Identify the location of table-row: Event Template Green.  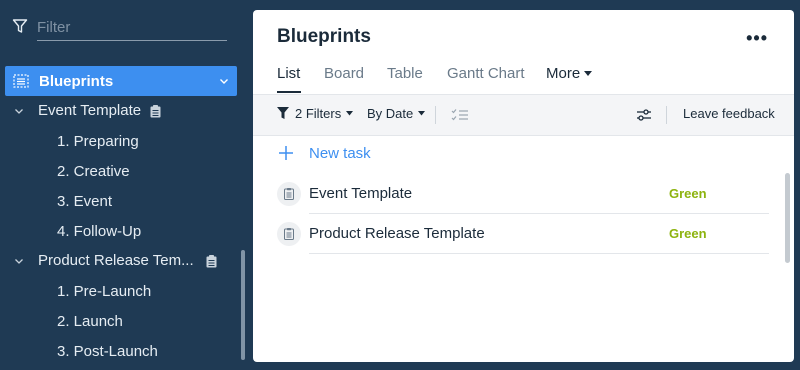
(523, 194).